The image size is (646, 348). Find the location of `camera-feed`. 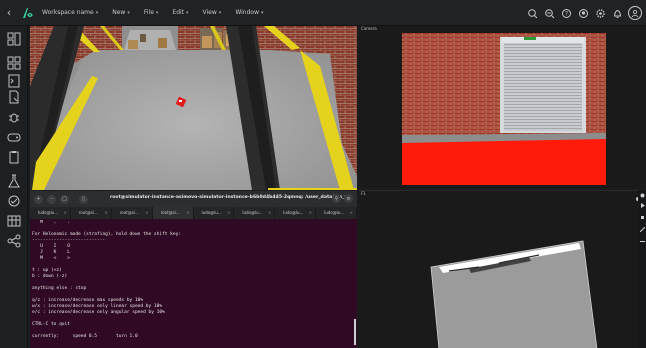

camera-feed is located at coordinates (504, 109).